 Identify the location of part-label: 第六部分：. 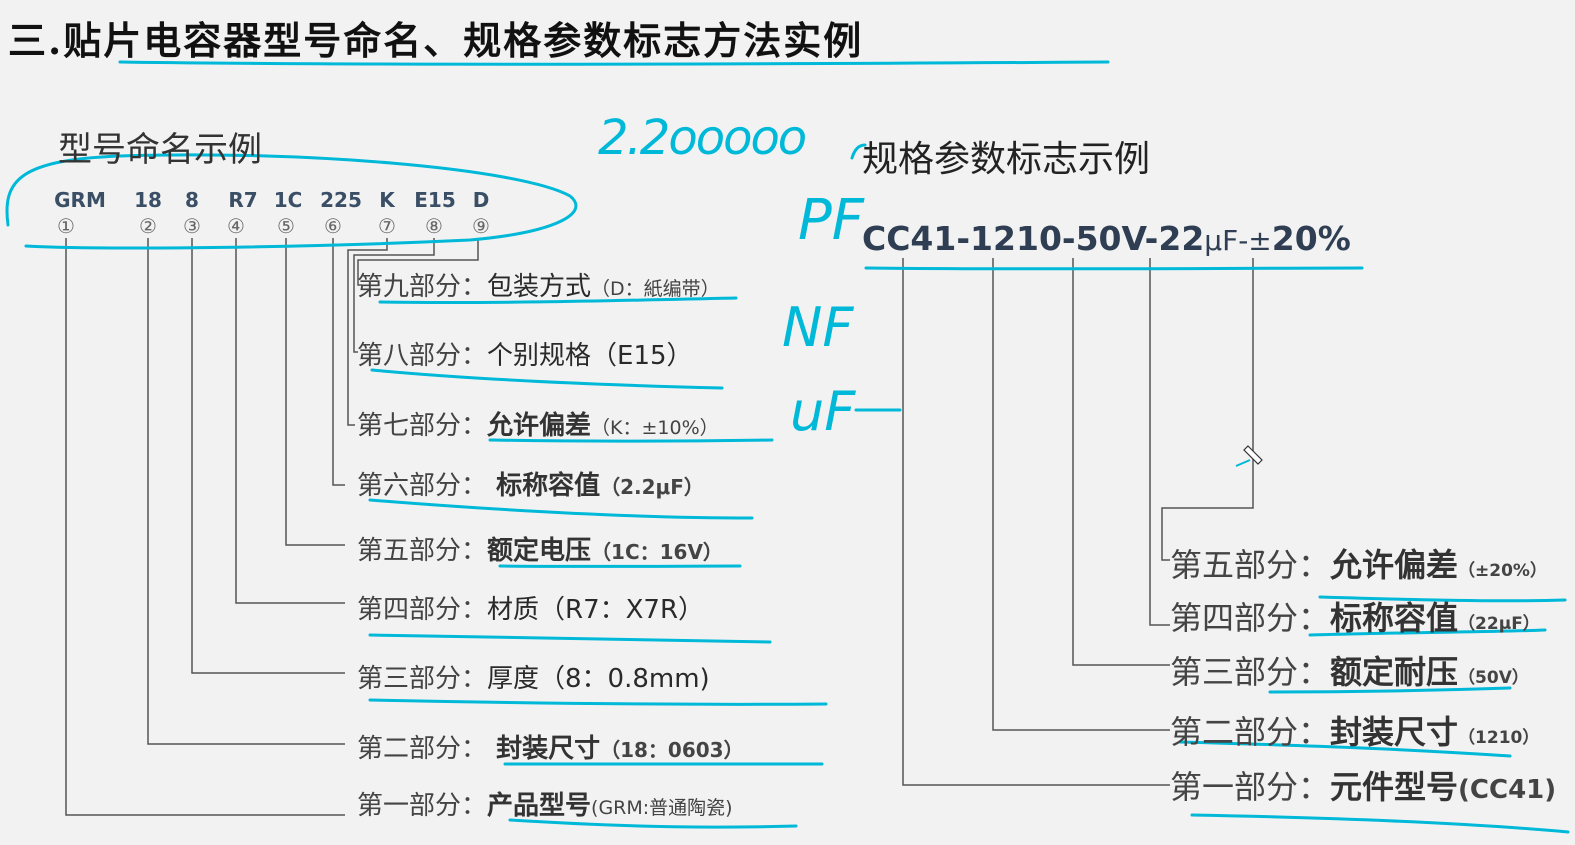
(422, 486).